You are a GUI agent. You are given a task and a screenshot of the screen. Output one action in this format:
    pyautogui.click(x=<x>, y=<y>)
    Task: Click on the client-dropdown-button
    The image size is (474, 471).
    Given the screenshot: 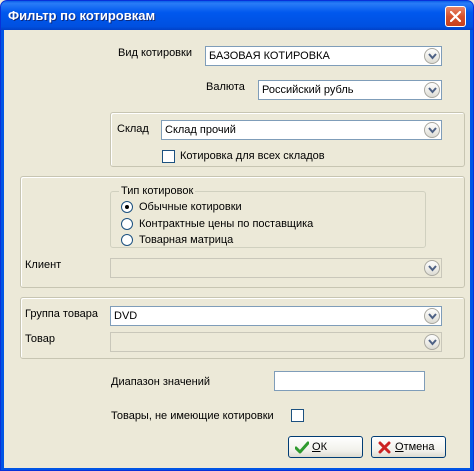 What is the action you would take?
    pyautogui.click(x=432, y=268)
    